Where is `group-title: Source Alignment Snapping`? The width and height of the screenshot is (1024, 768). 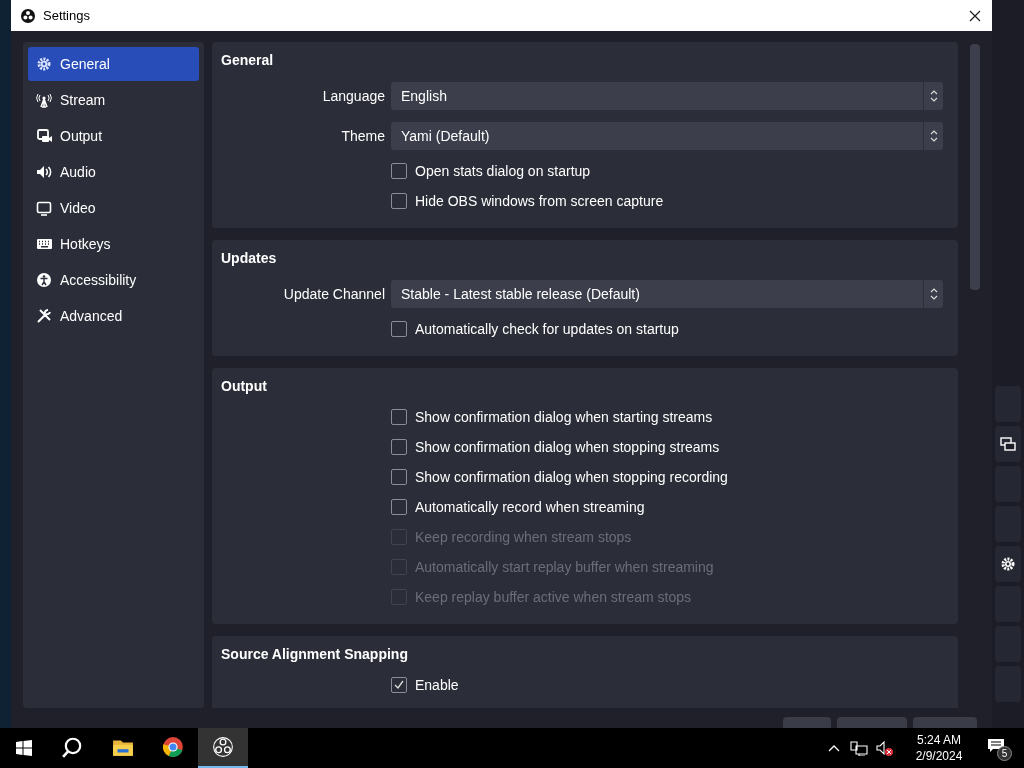 group-title: Source Alignment Snapping is located at coordinates (315, 653).